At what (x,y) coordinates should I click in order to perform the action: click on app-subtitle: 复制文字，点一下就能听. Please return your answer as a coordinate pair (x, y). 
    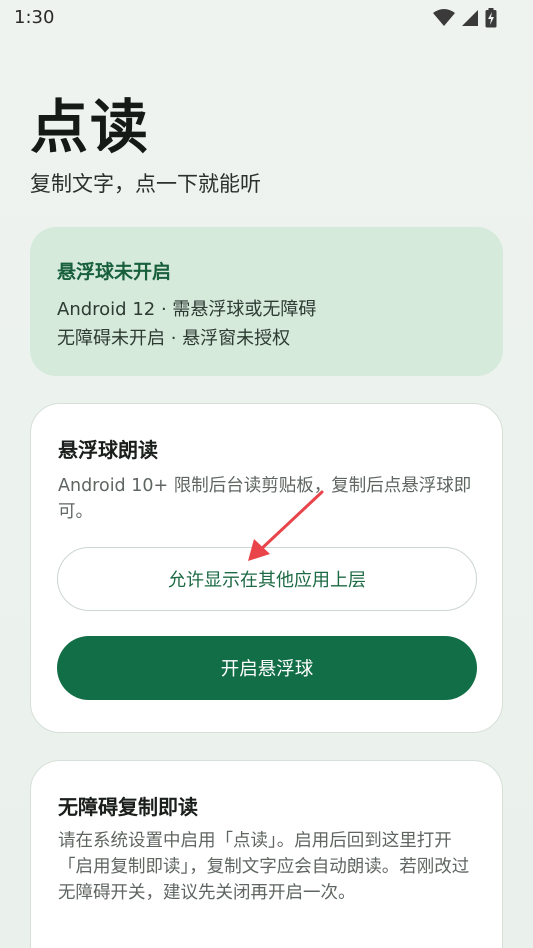
    Looking at the image, I should click on (145, 184).